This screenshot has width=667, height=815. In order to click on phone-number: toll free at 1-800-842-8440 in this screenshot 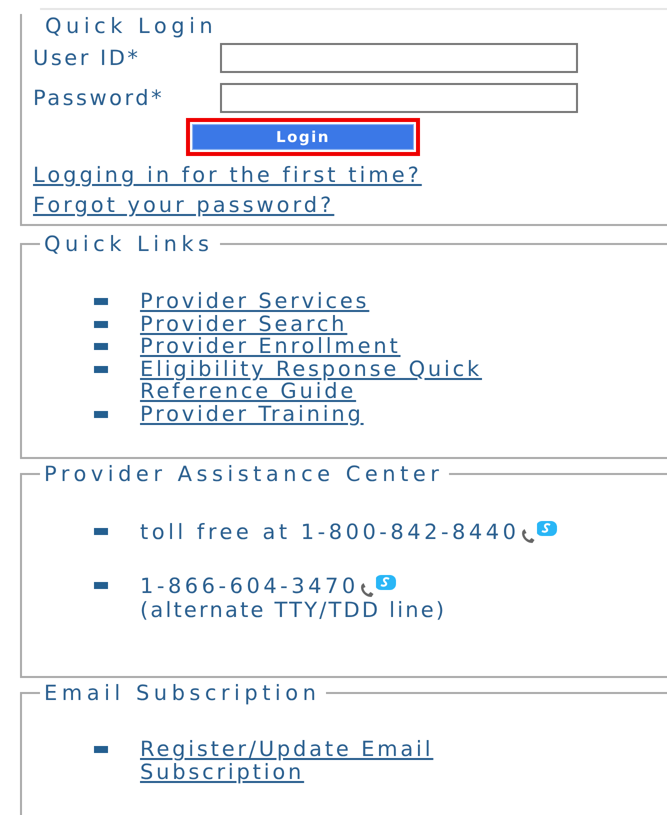, I will do `click(330, 532)`.